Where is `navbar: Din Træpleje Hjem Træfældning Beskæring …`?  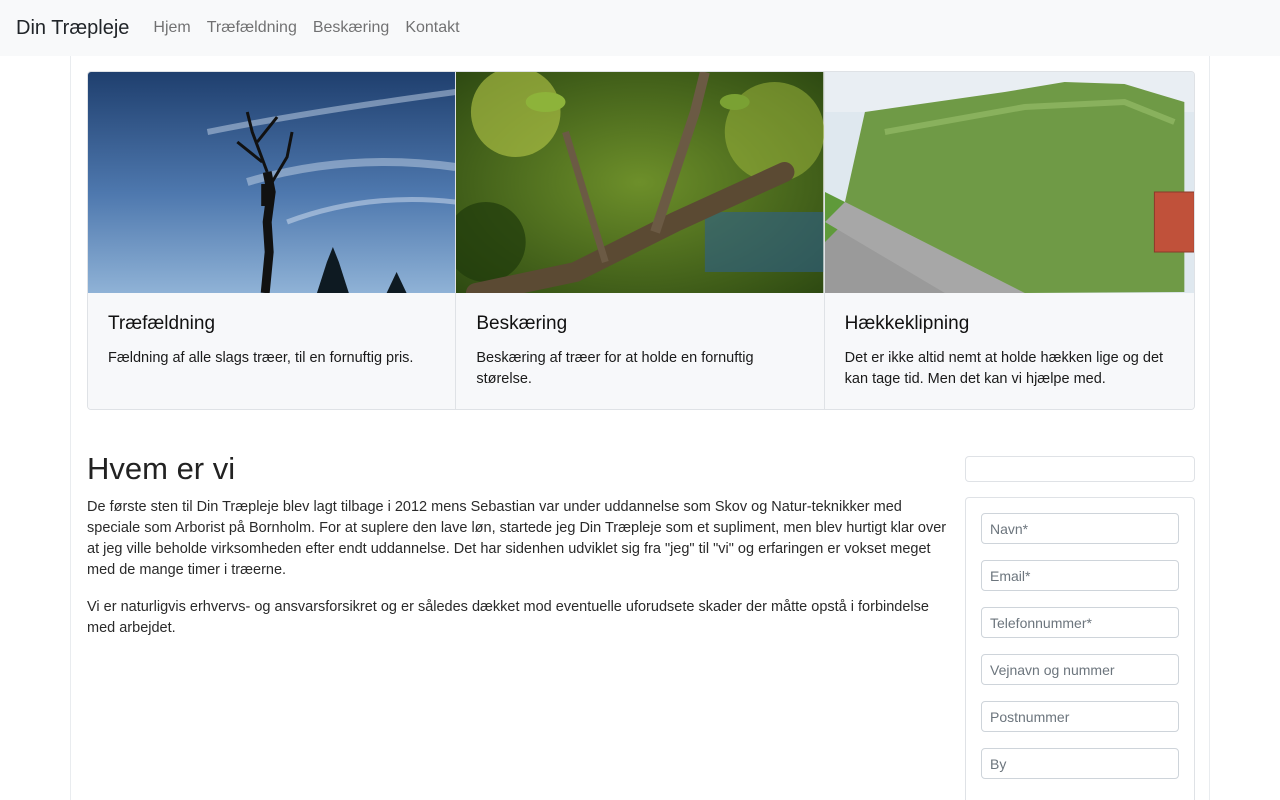
navbar: Din Træpleje Hjem Træfældning Beskæring … is located at coordinates (640, 28).